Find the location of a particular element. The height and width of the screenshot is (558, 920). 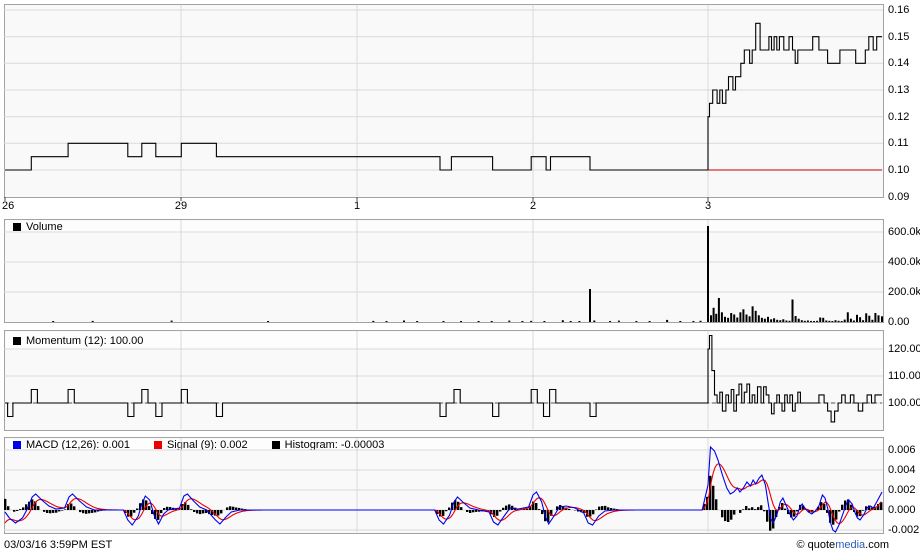

y-axis-label: 0.000 is located at coordinates (902, 510).